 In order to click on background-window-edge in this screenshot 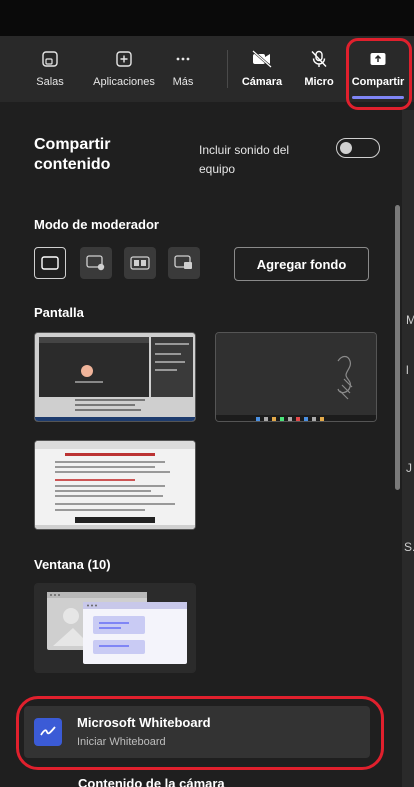, I will do `click(408, 448)`.